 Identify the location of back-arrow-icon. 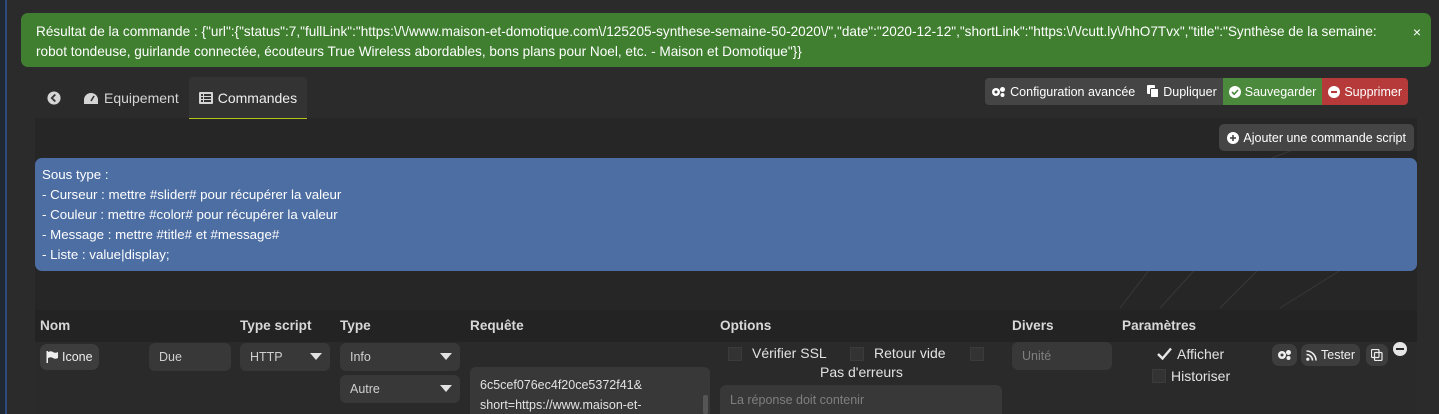
(54, 98).